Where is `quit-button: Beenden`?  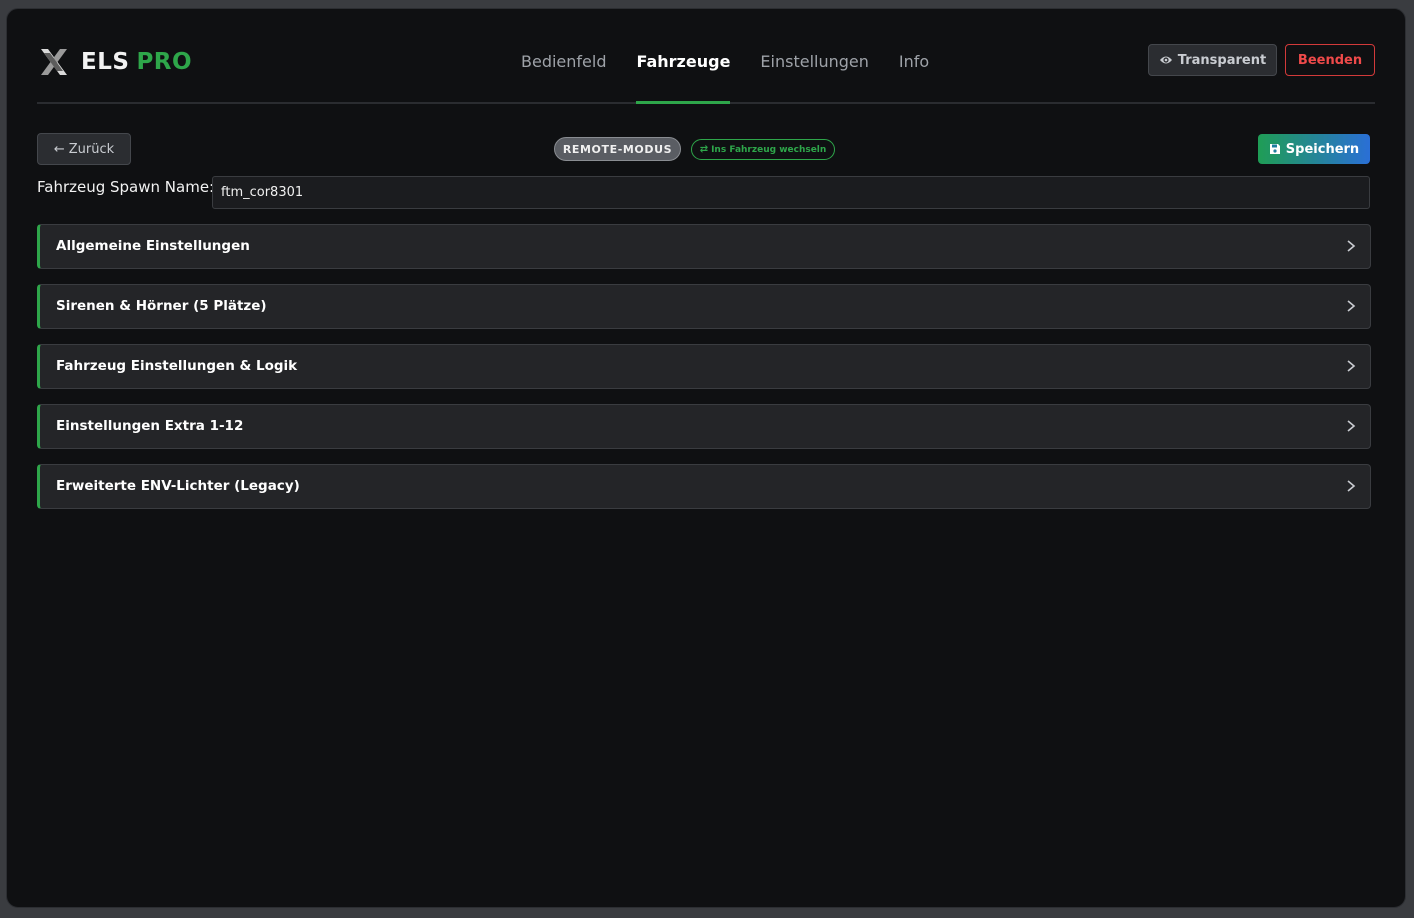 quit-button: Beenden is located at coordinates (1330, 60).